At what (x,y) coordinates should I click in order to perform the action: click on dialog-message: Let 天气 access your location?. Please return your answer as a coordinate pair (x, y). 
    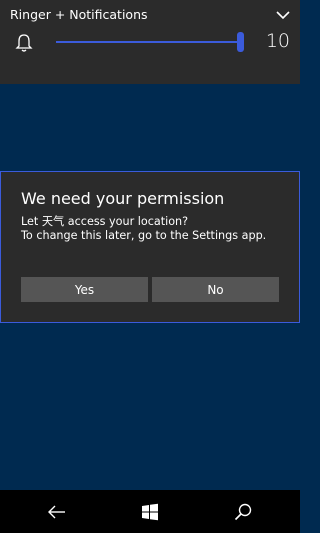
    Looking at the image, I should click on (105, 221).